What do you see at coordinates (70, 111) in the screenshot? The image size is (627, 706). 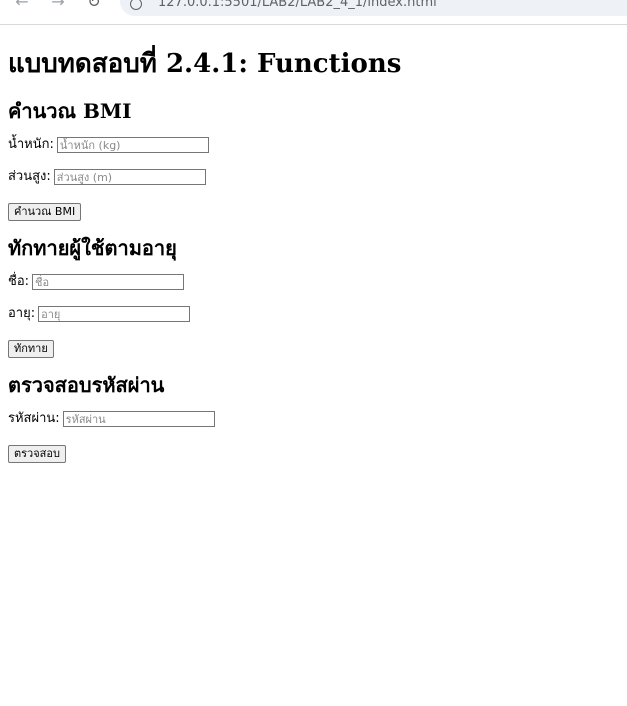 I see `bmi-heading: คำนวณ BMI` at bounding box center [70, 111].